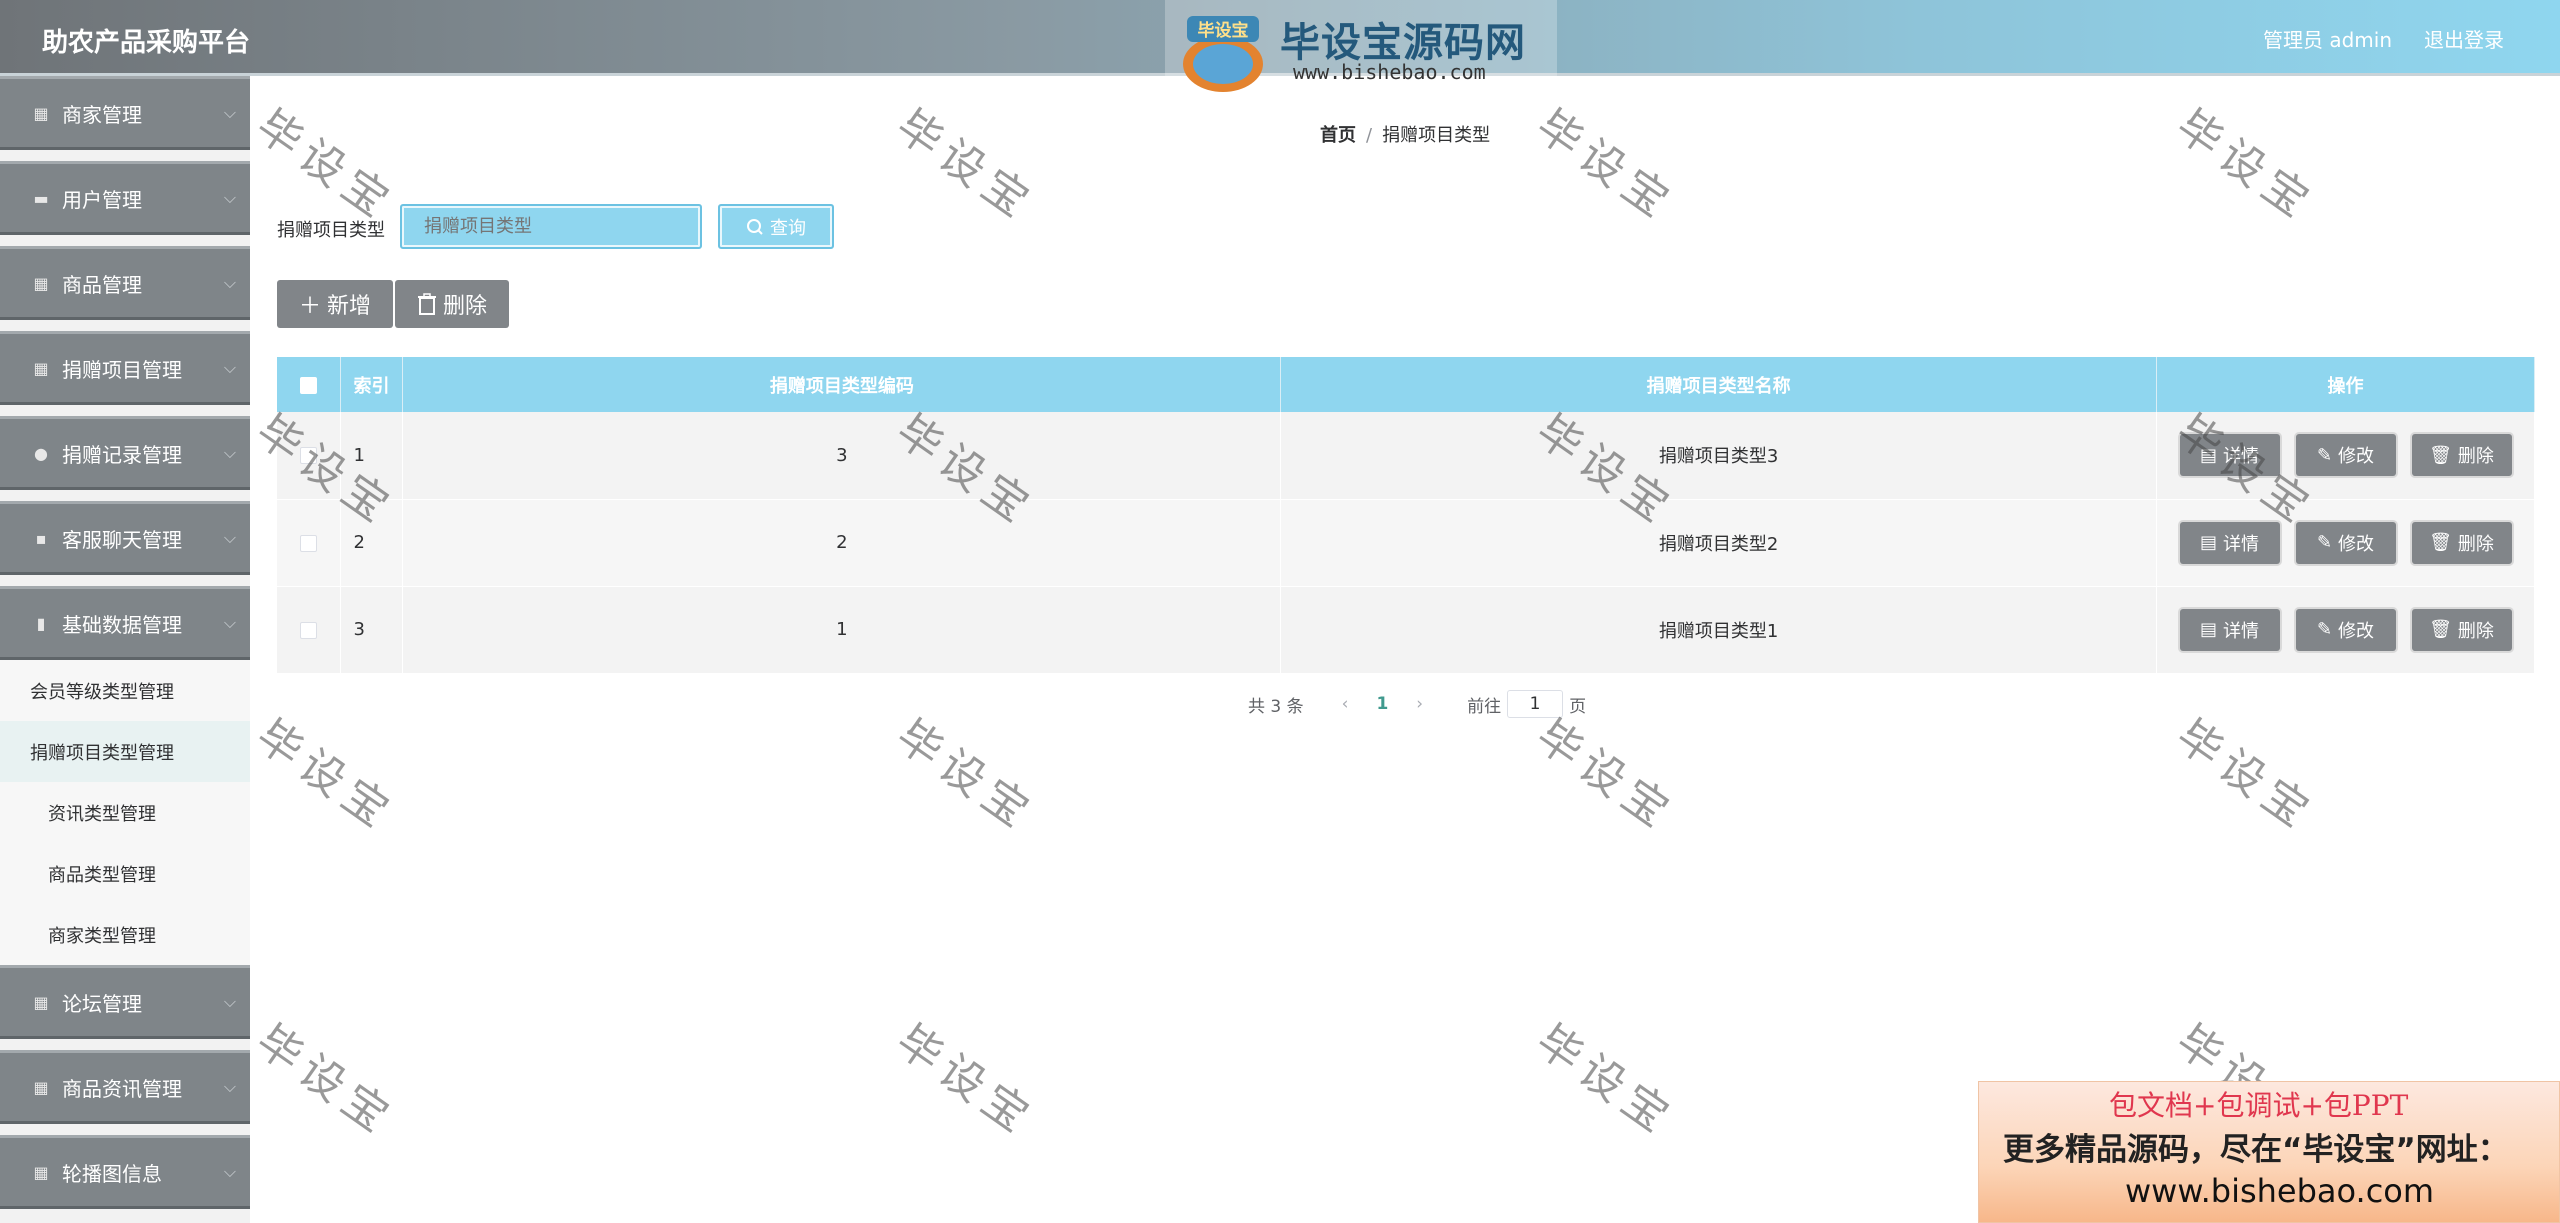  I want to click on goto-suffix: 页, so click(1578, 706).